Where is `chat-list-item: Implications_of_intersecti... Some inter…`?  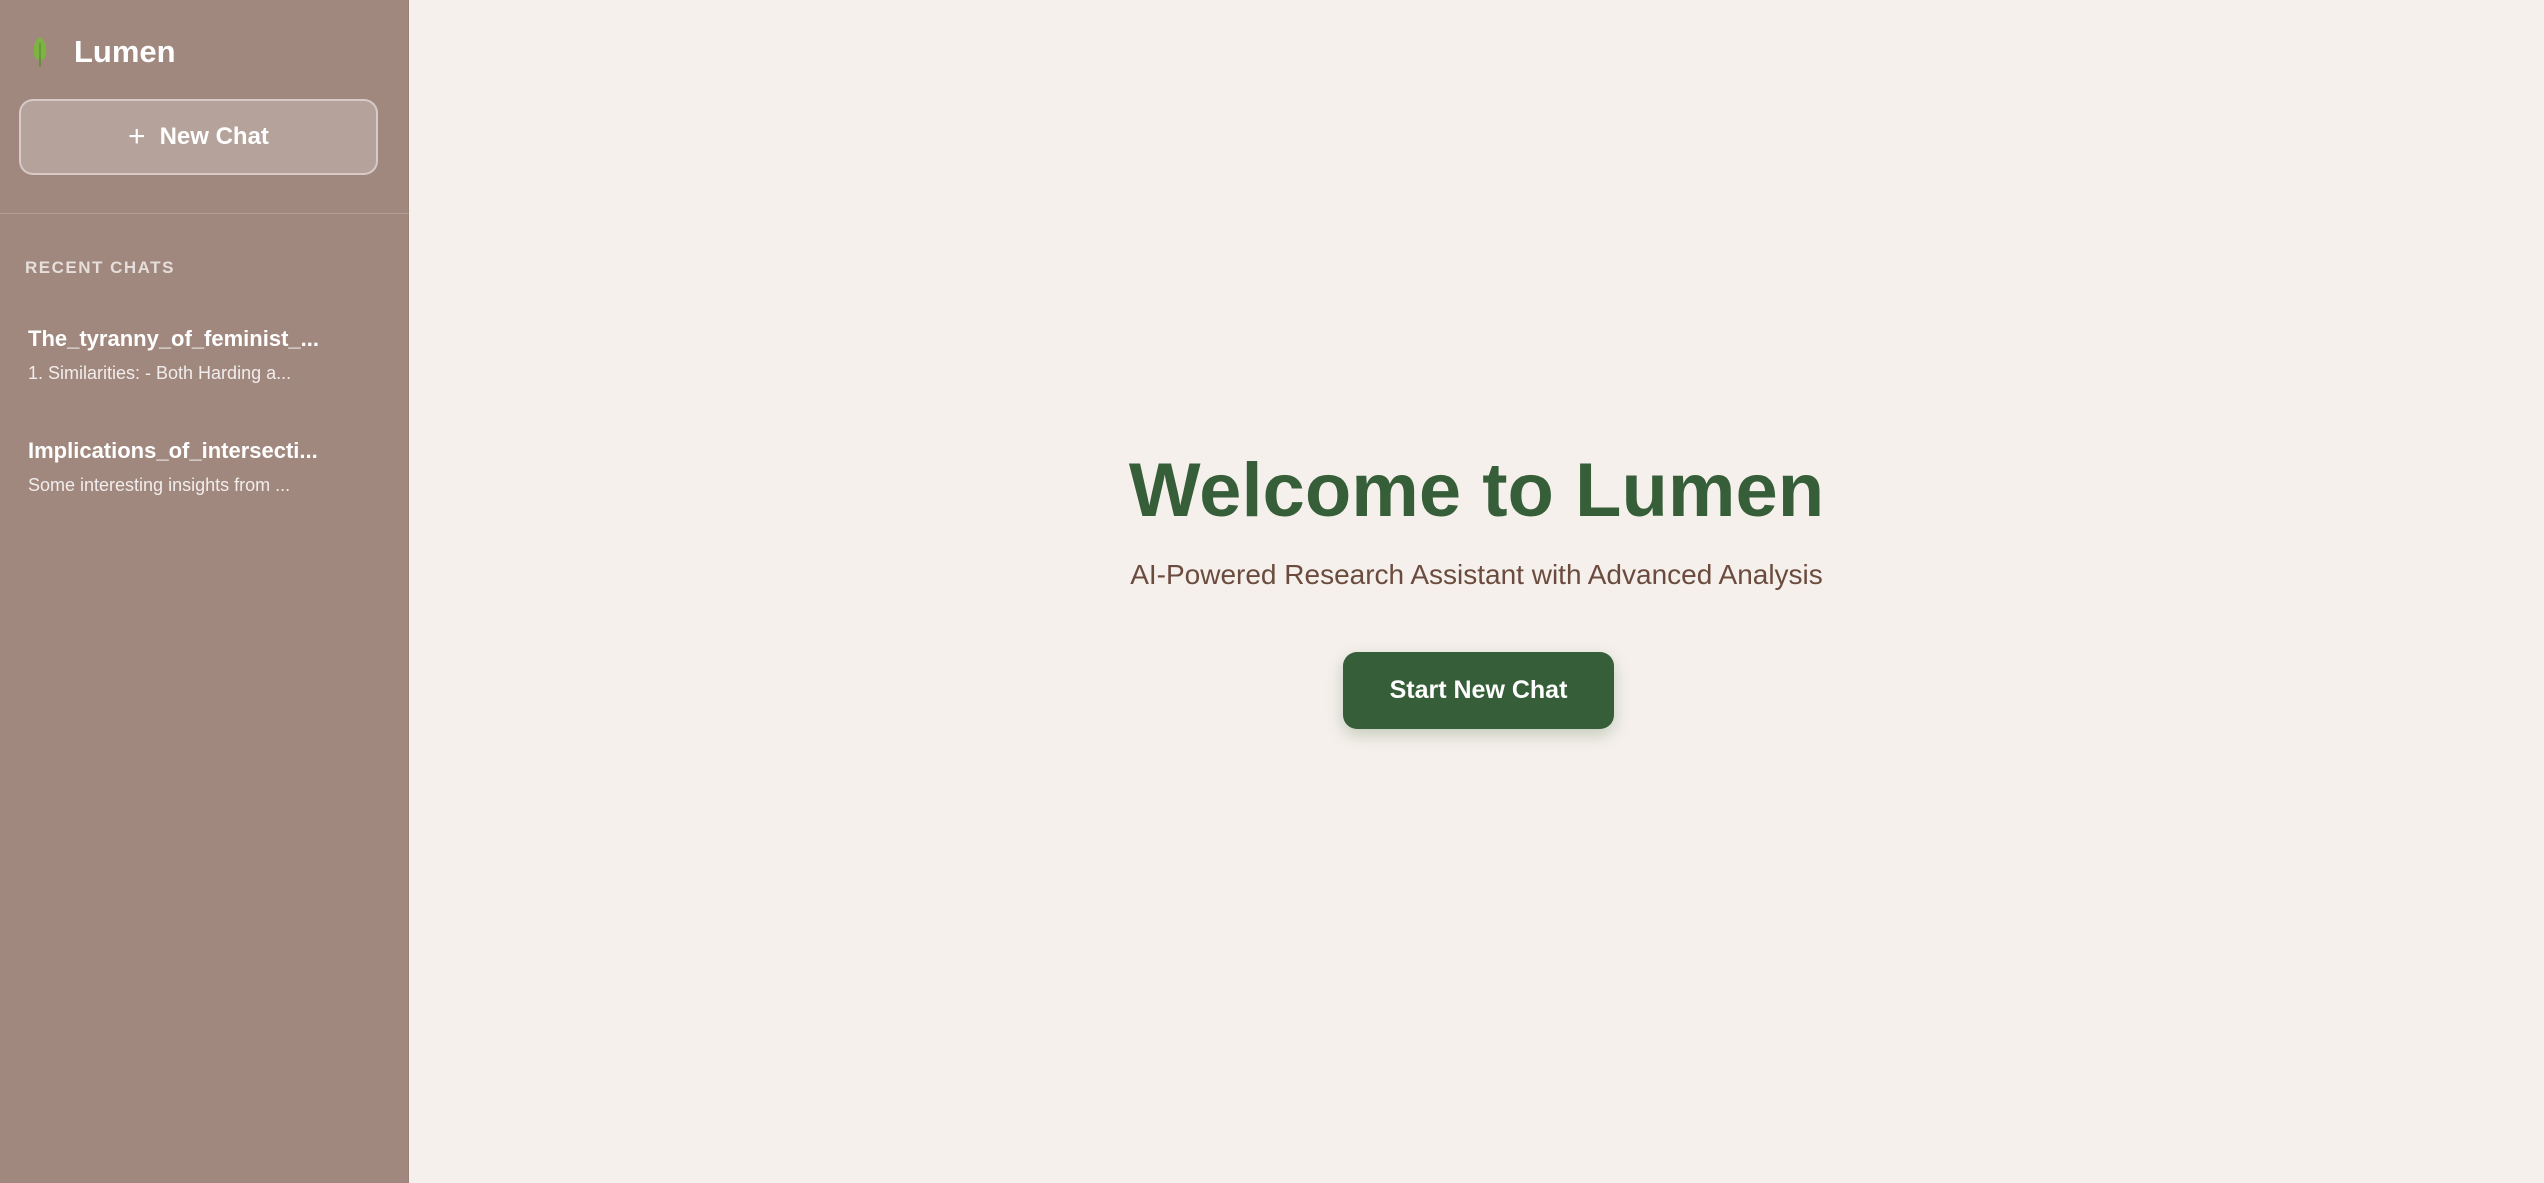 chat-list-item: Implications_of_intersecti... Some inter… is located at coordinates (204, 473).